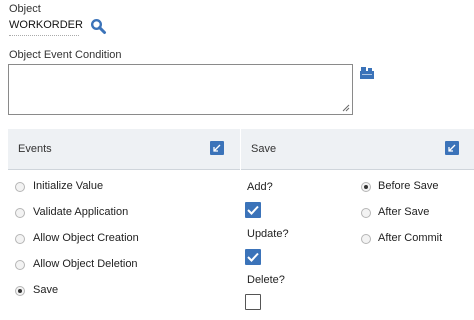 The height and width of the screenshot is (320, 474). Describe the element at coordinates (264, 149) in the screenshot. I see `save-panel-title: Save` at that location.